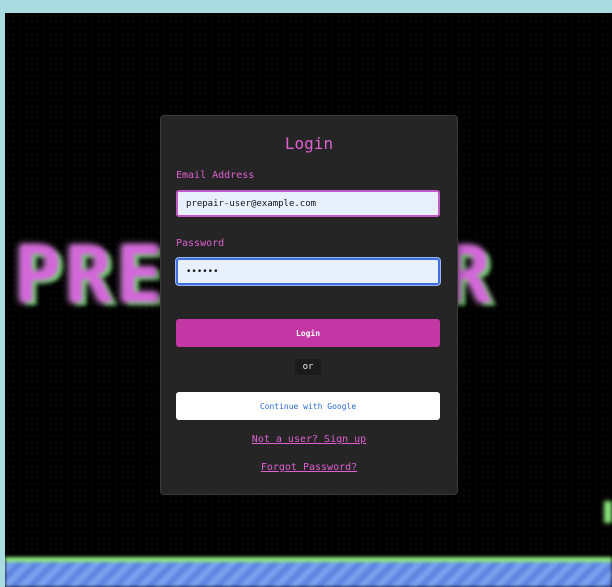  Describe the element at coordinates (309, 467) in the screenshot. I see `forgot-password-link: Forgot Password?` at that location.